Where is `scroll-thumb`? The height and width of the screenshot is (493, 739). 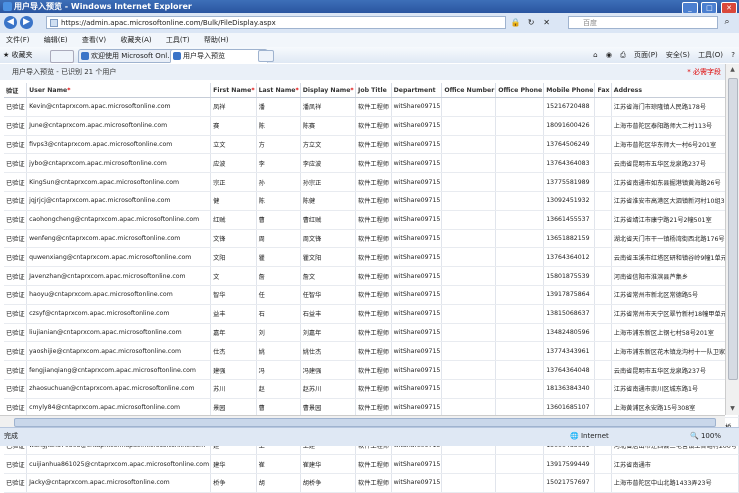
scroll-thumb is located at coordinates (733, 229).